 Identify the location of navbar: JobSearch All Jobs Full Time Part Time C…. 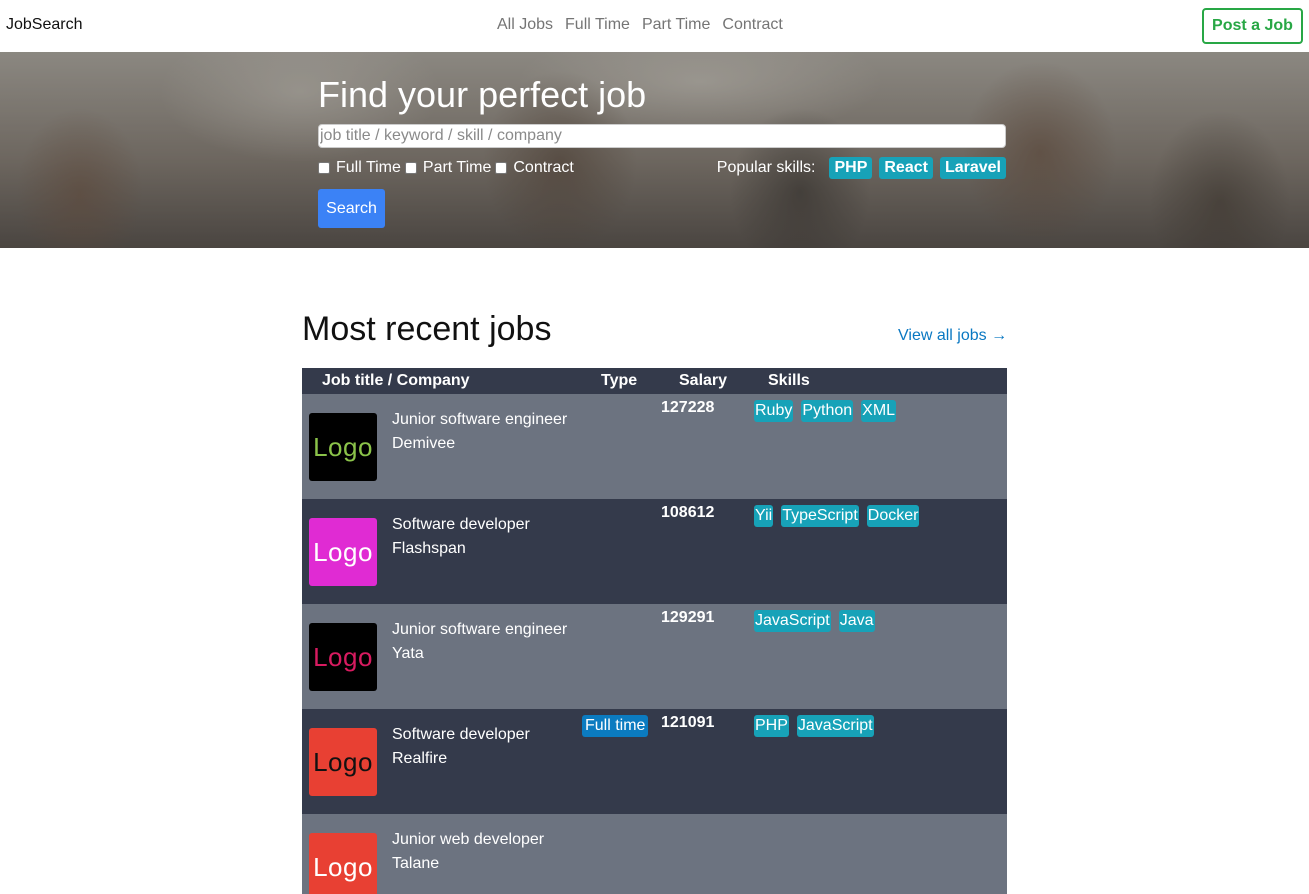
(654, 26).